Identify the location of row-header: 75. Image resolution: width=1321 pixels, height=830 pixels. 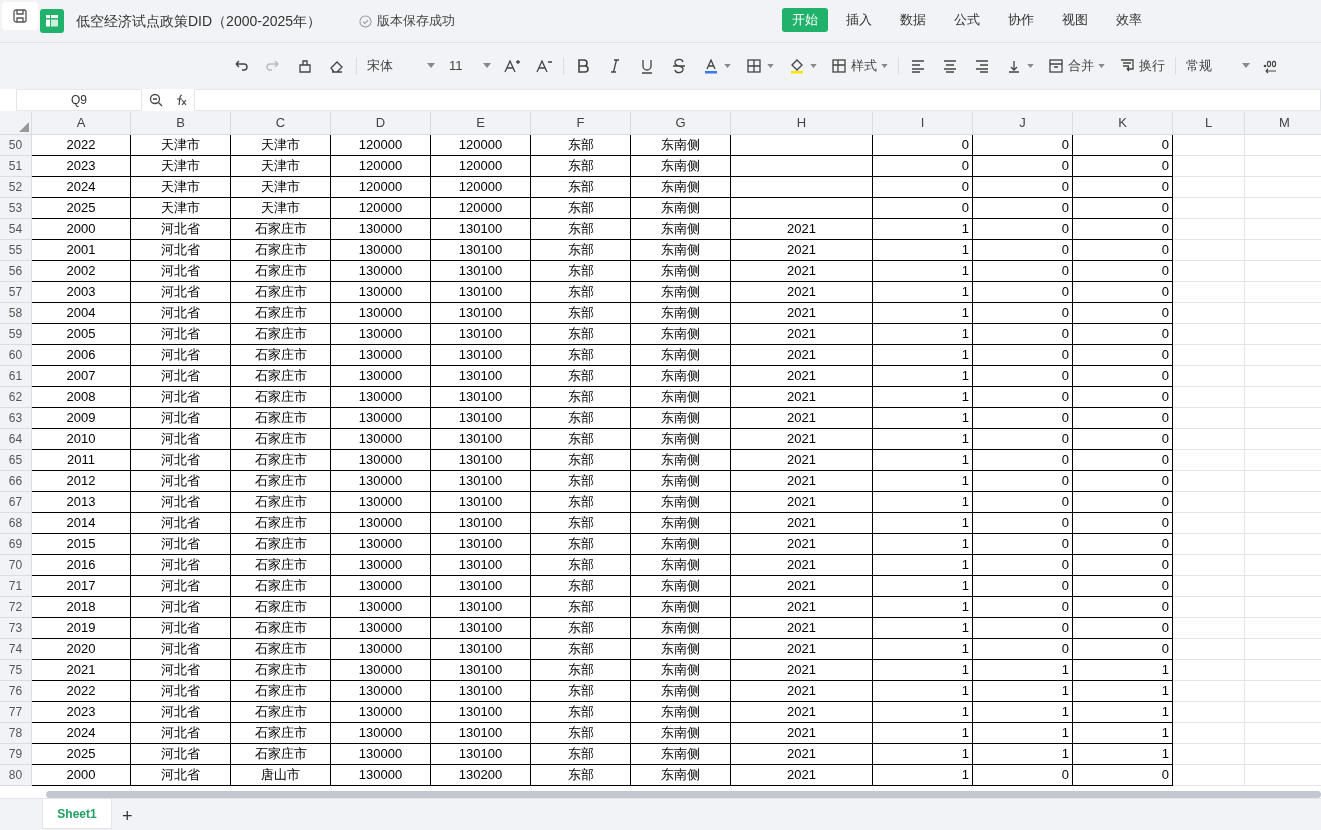
(16, 671).